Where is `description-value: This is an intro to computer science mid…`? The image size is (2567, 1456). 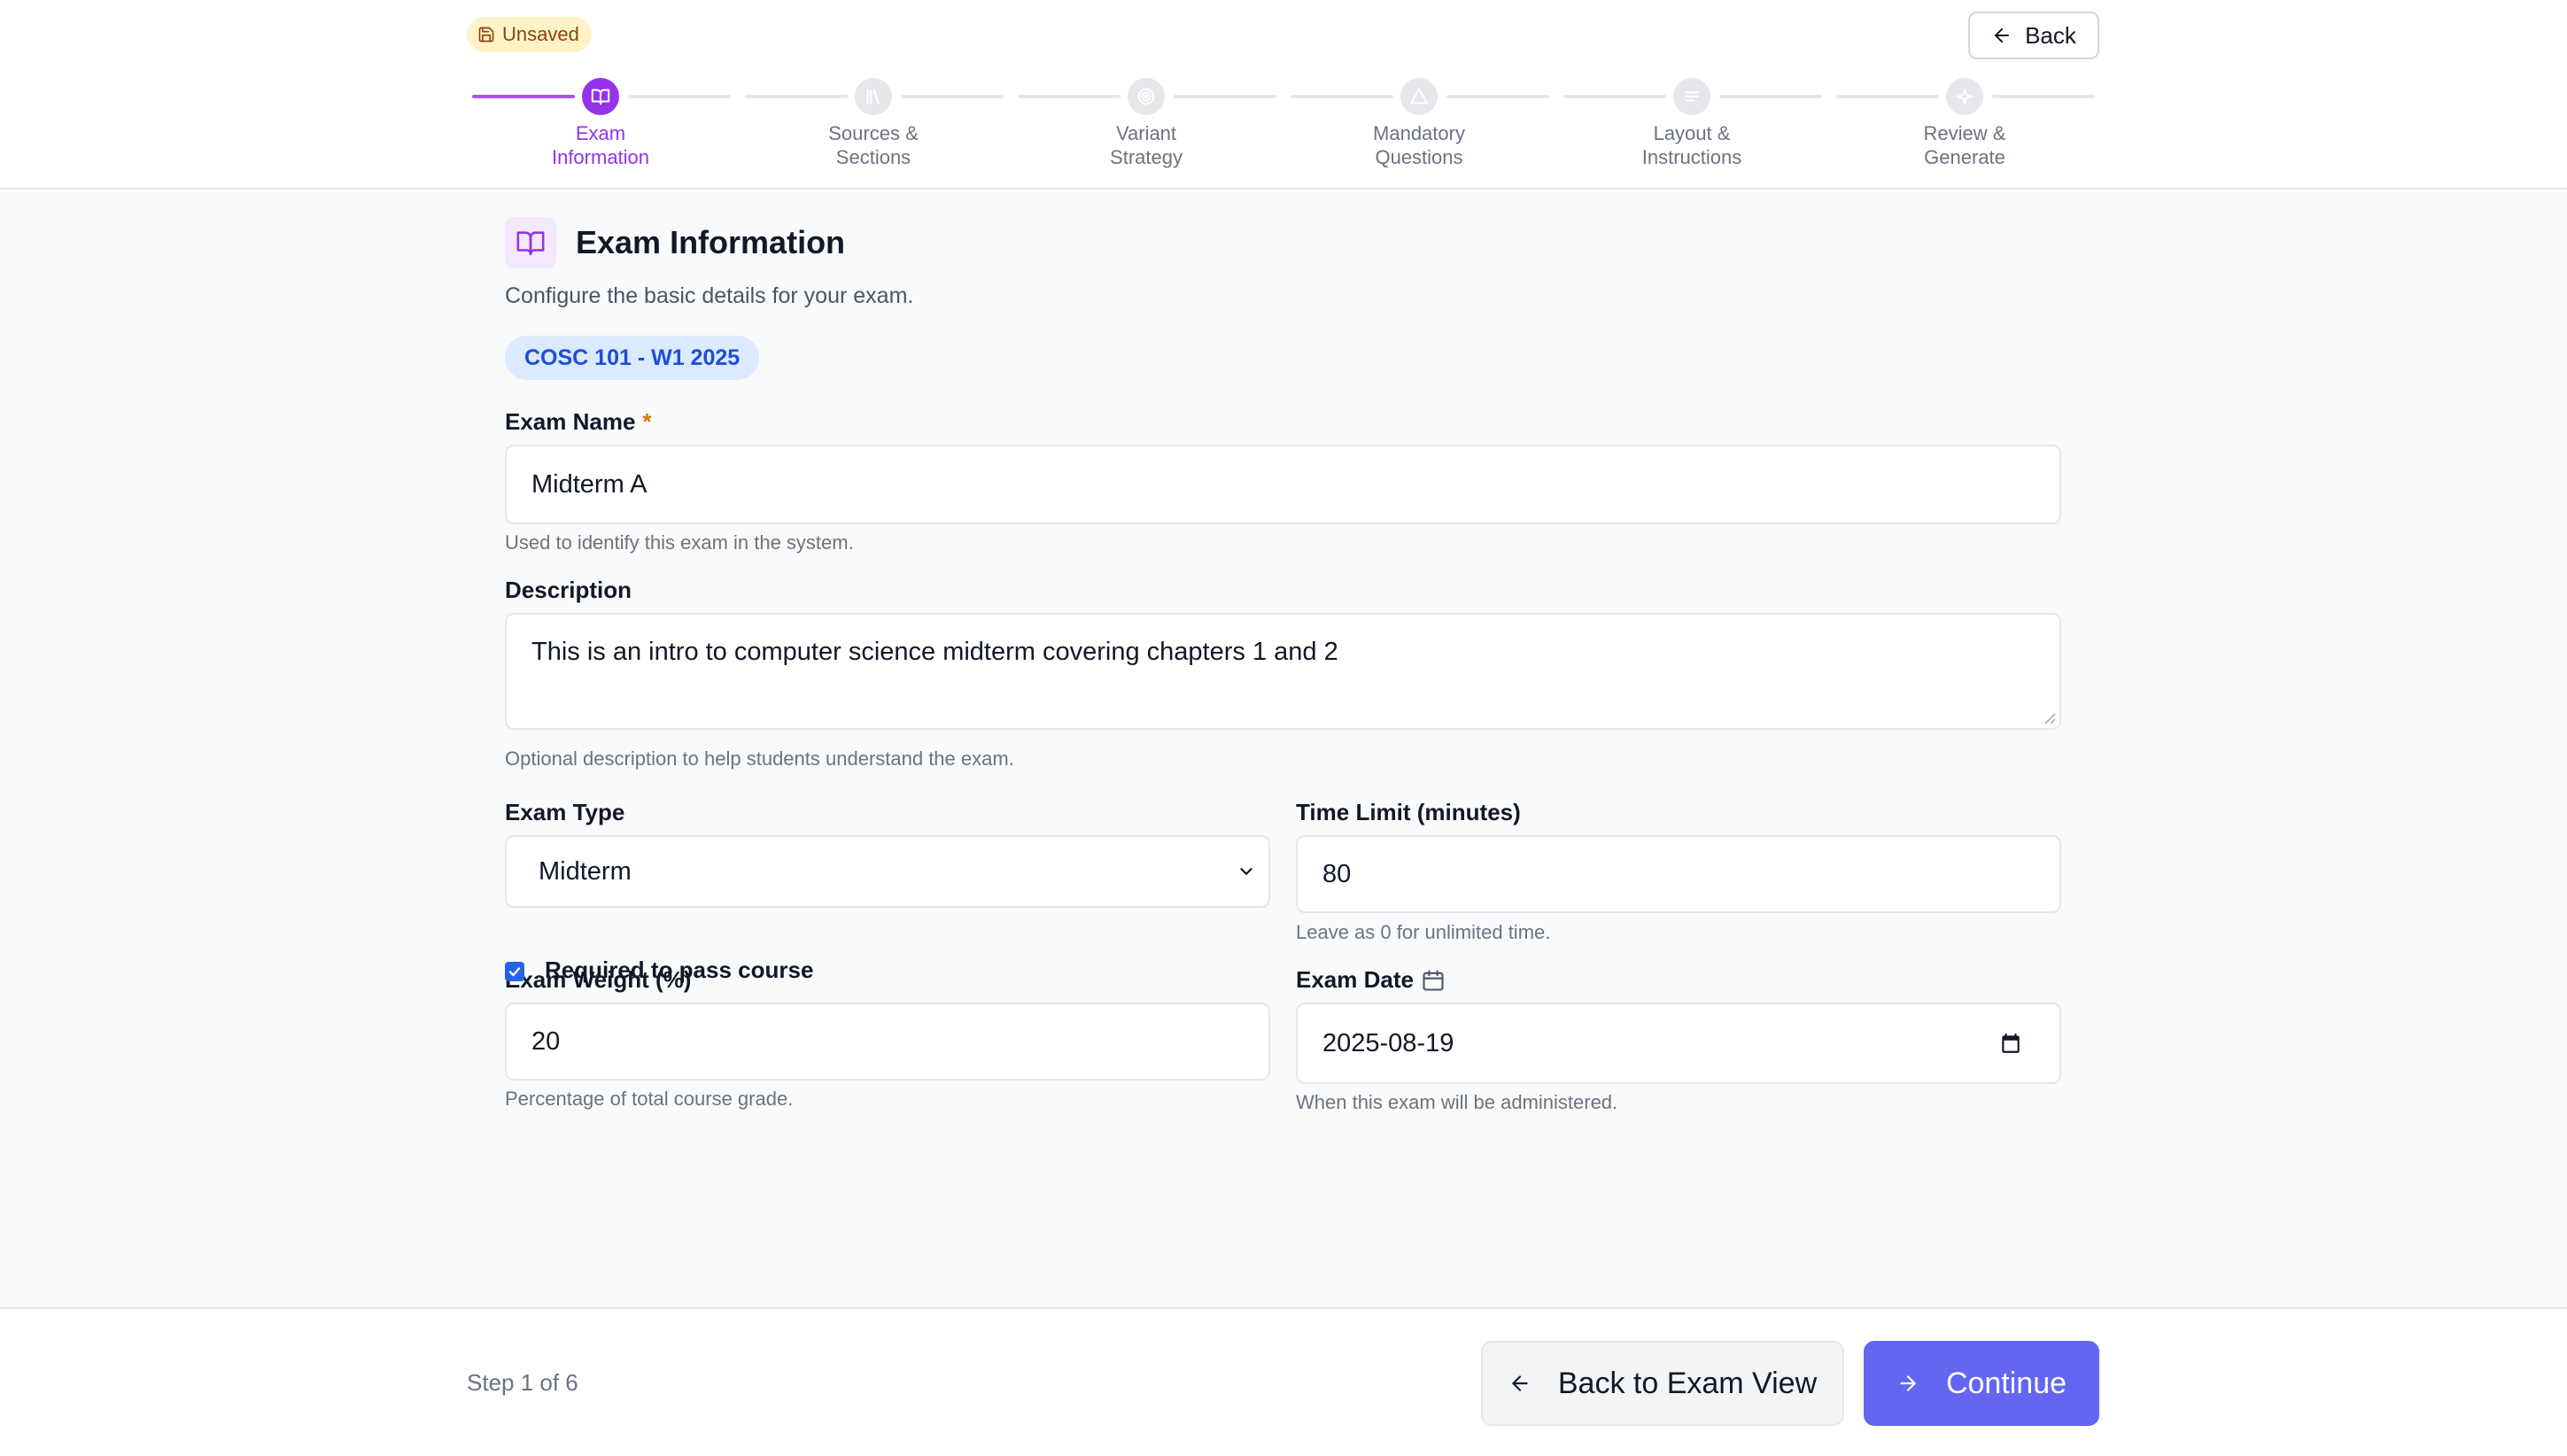
description-value: This is an intro to computer science mid… is located at coordinates (934, 652).